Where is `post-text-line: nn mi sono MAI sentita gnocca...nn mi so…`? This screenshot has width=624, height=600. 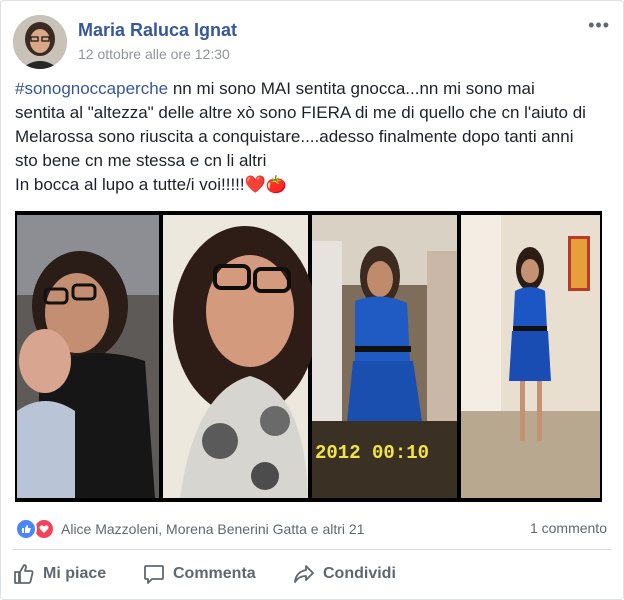
post-text-line: nn mi sono MAI sentita gnocca...nn mi so… is located at coordinates (351, 88).